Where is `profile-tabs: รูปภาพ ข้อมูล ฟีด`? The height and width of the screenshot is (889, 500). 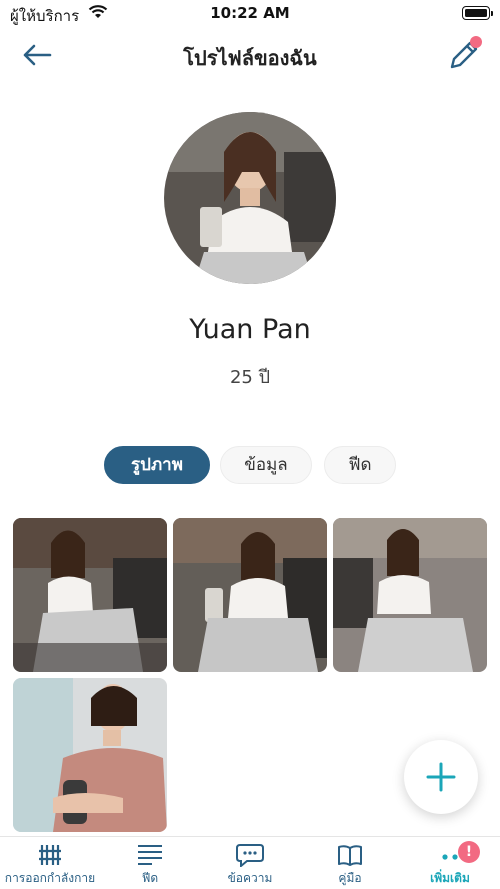
profile-tabs: รูปภาพ ข้อมูล ฟีด is located at coordinates (250, 466).